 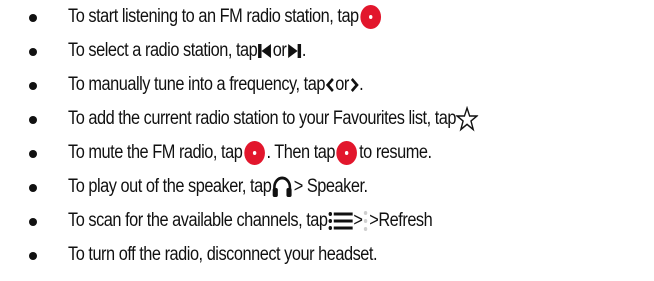 I want to click on item-text-part: To manually tune into a frequency, tap, so click(x=196, y=84).